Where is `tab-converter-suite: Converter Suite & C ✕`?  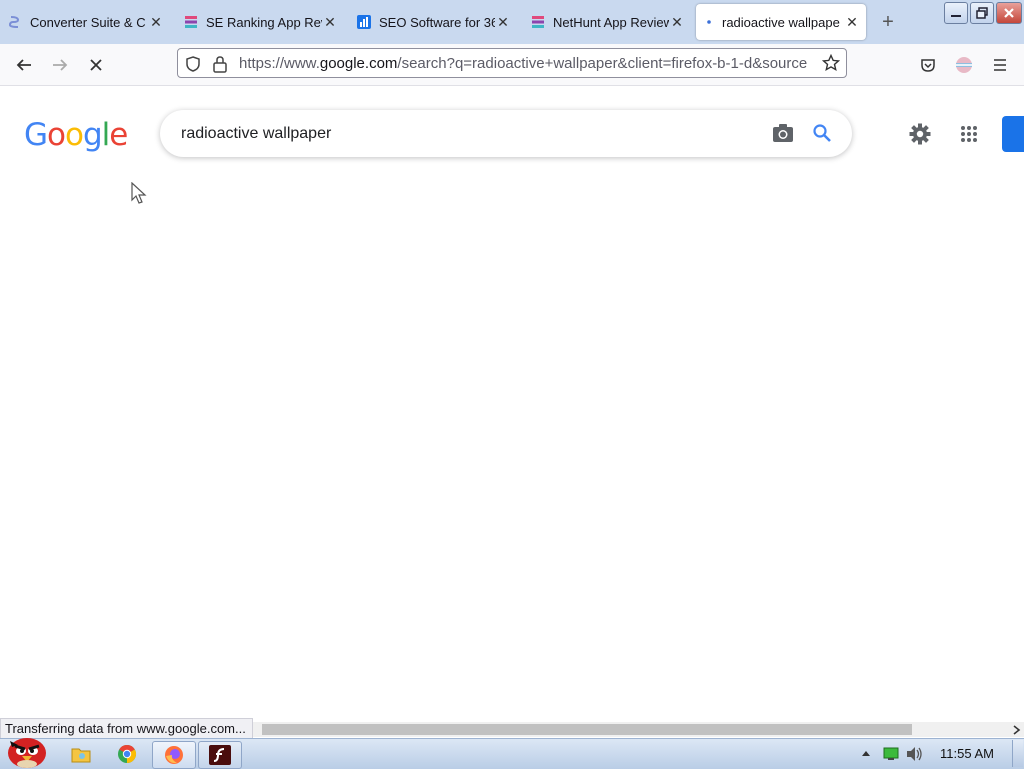 tab-converter-suite: Converter Suite & C ✕ is located at coordinates (85, 22).